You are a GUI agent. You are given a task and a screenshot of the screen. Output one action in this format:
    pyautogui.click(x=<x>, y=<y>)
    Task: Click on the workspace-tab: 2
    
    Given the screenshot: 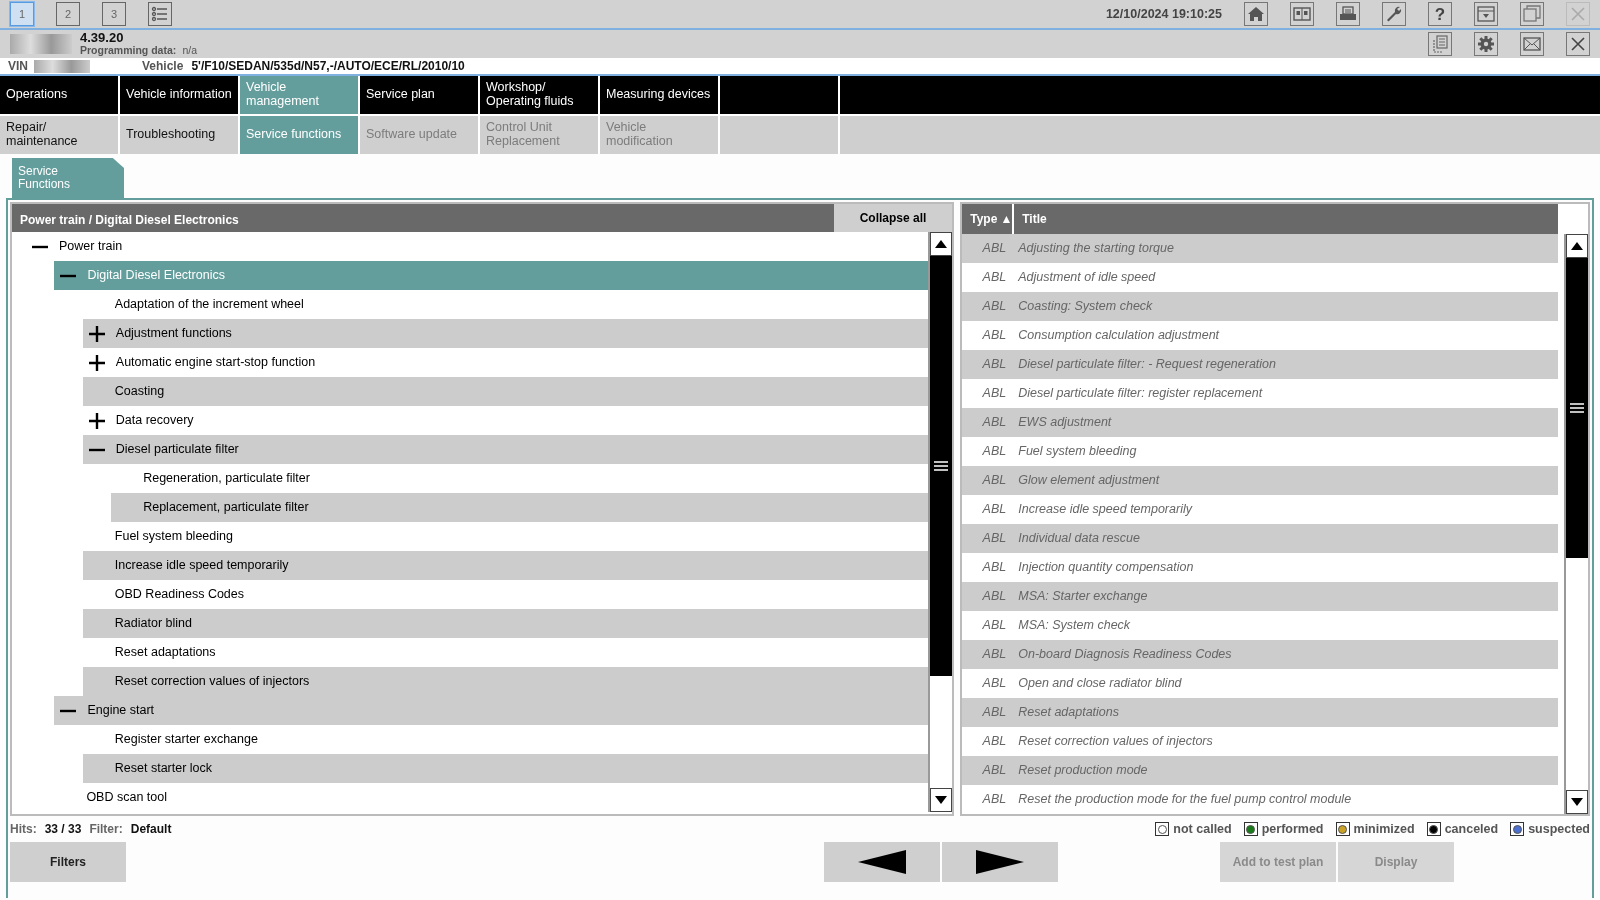 What is the action you would take?
    pyautogui.click(x=68, y=14)
    